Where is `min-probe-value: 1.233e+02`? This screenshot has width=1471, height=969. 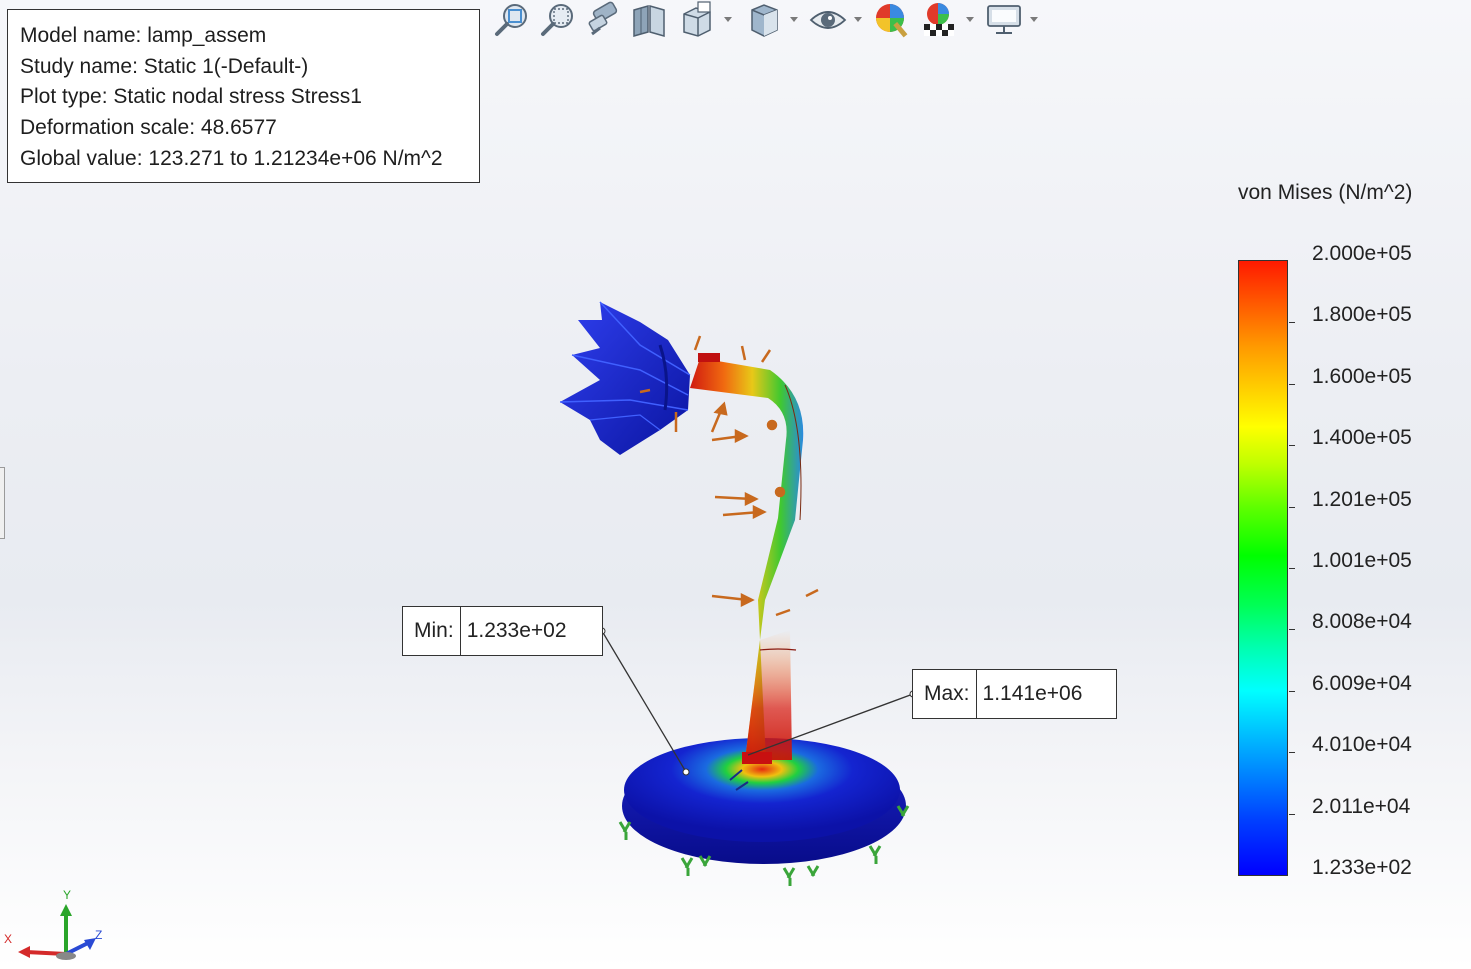 min-probe-value: 1.233e+02 is located at coordinates (516, 630).